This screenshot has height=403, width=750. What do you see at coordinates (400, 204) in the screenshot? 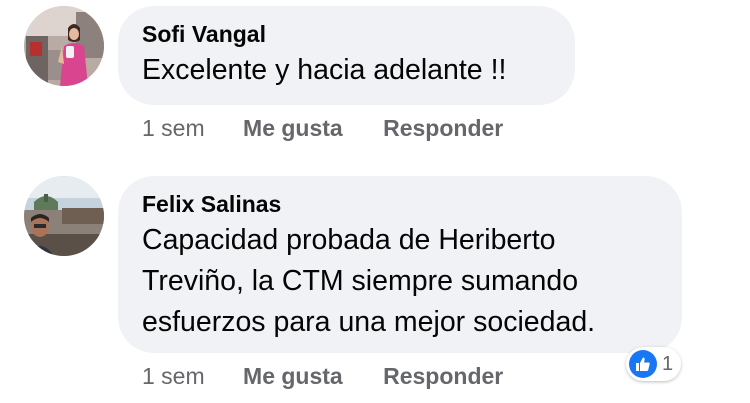
I see `comment-author: Felix Salinas` at bounding box center [400, 204].